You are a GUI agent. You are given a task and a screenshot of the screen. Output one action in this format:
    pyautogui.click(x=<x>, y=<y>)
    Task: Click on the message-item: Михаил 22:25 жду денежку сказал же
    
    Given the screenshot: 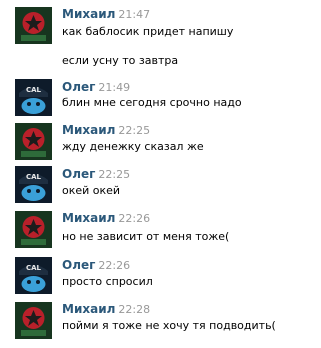 What is the action you would take?
    pyautogui.click(x=160, y=142)
    